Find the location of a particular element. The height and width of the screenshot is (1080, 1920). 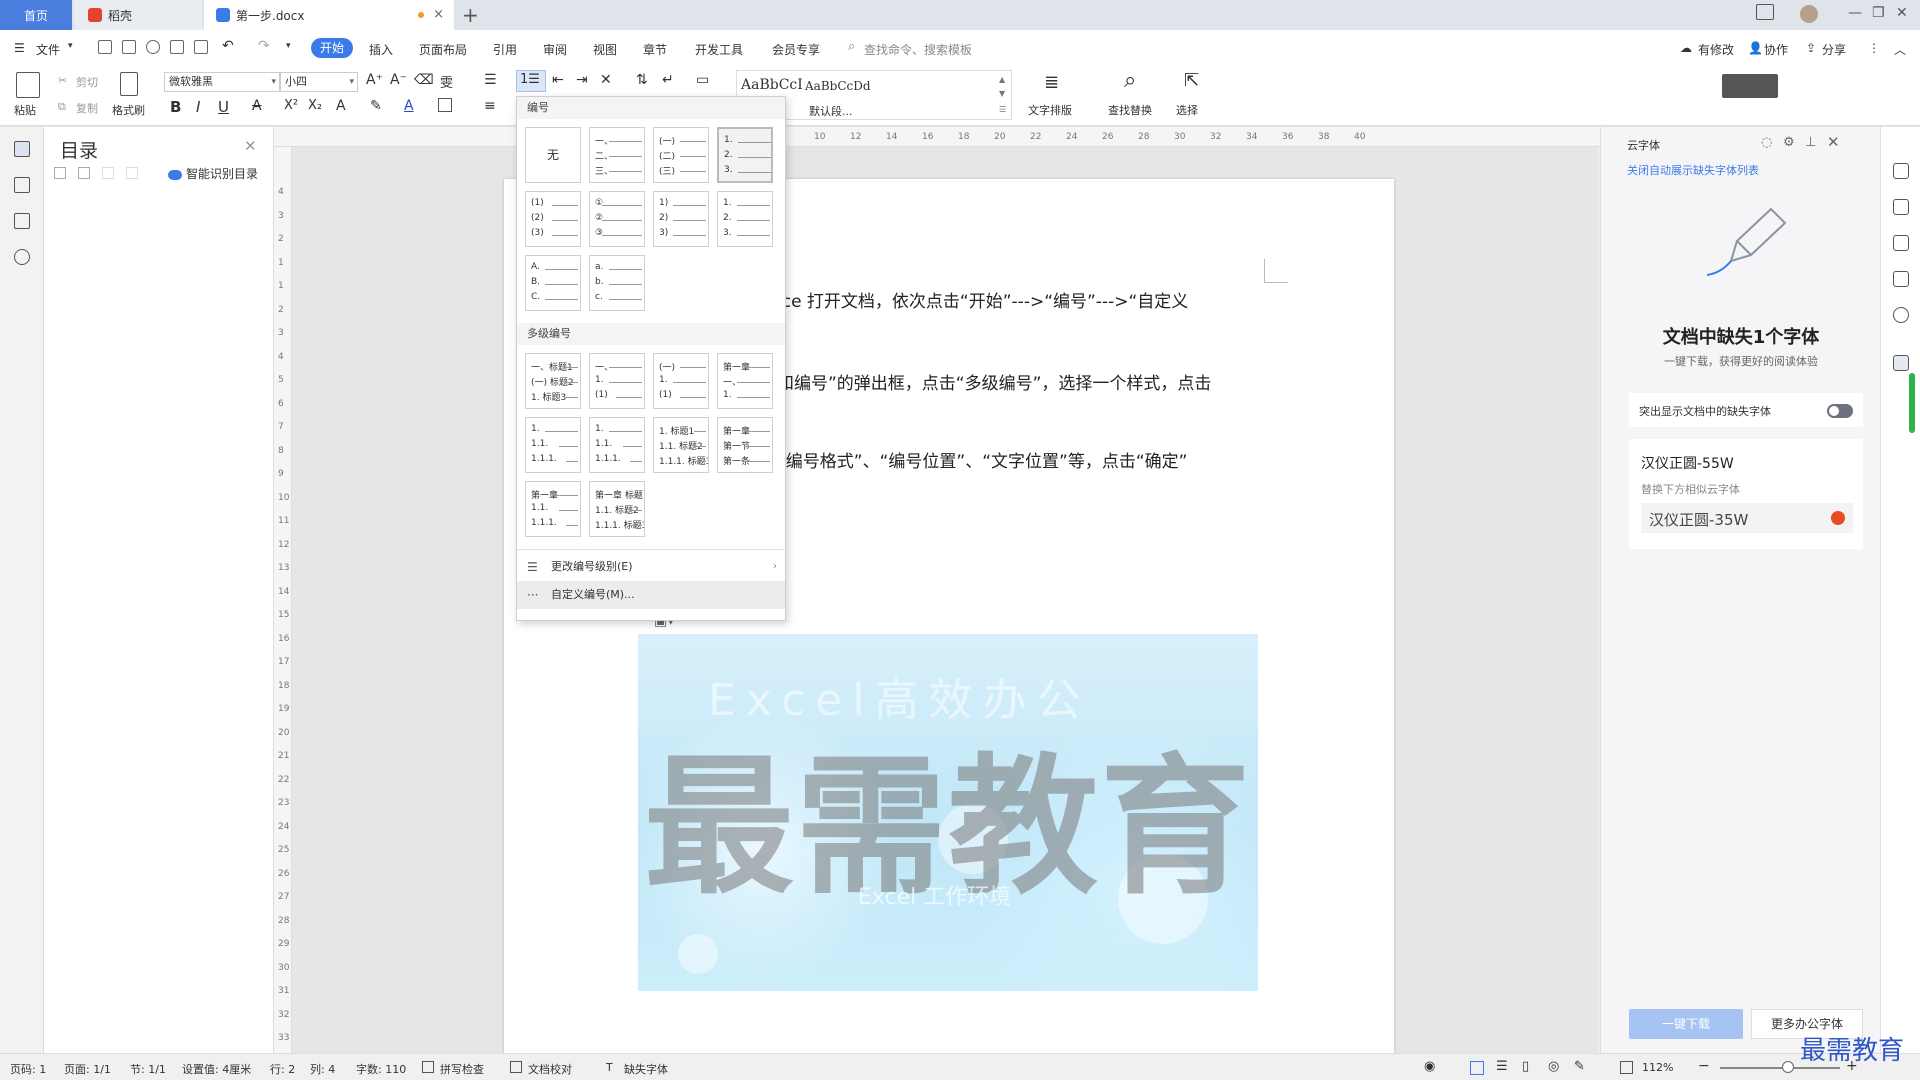

chapter-icon is located at coordinates (22, 185).